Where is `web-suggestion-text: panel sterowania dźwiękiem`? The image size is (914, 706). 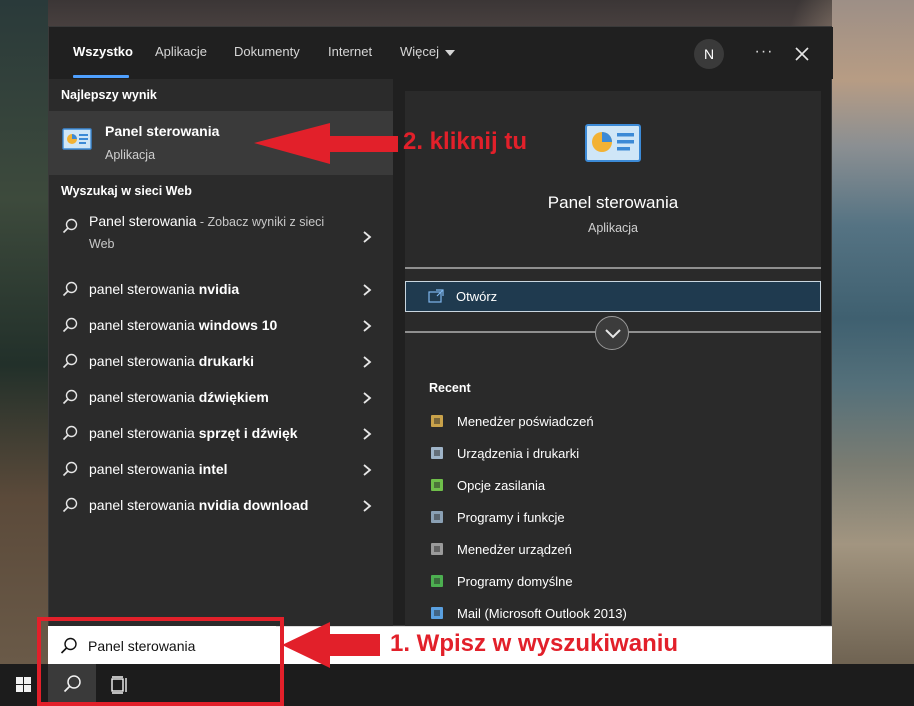 web-suggestion-text: panel sterowania dźwiękiem is located at coordinates (179, 397).